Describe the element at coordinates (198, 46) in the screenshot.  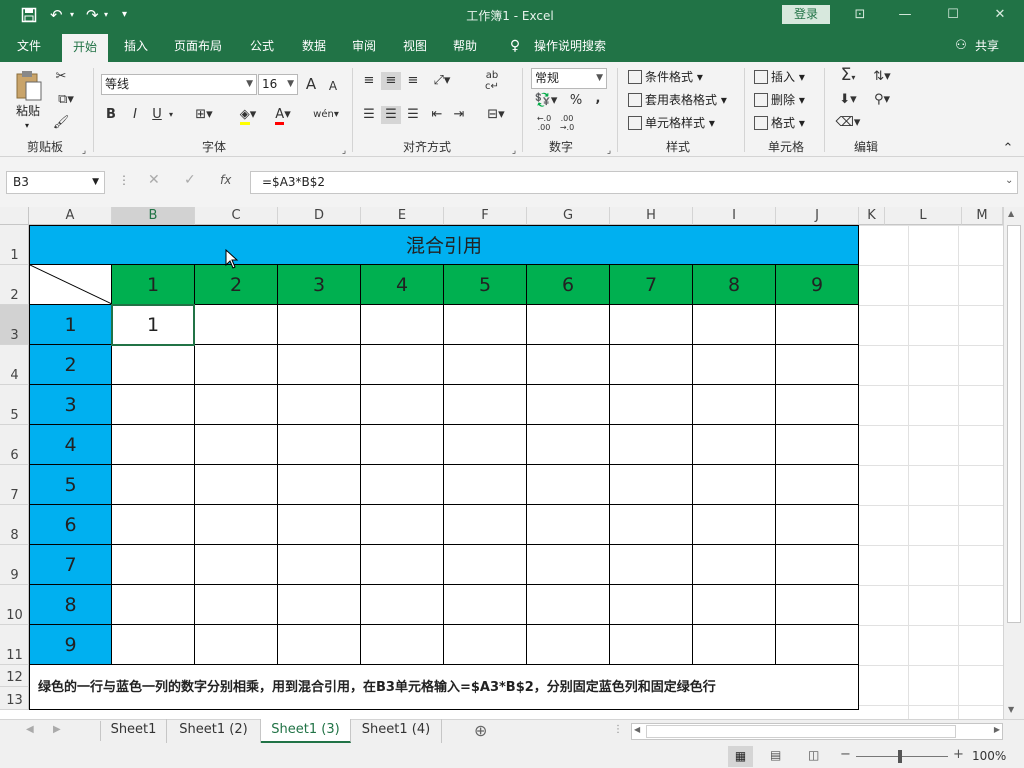
I see `tab-page-layout: 页面布局` at that location.